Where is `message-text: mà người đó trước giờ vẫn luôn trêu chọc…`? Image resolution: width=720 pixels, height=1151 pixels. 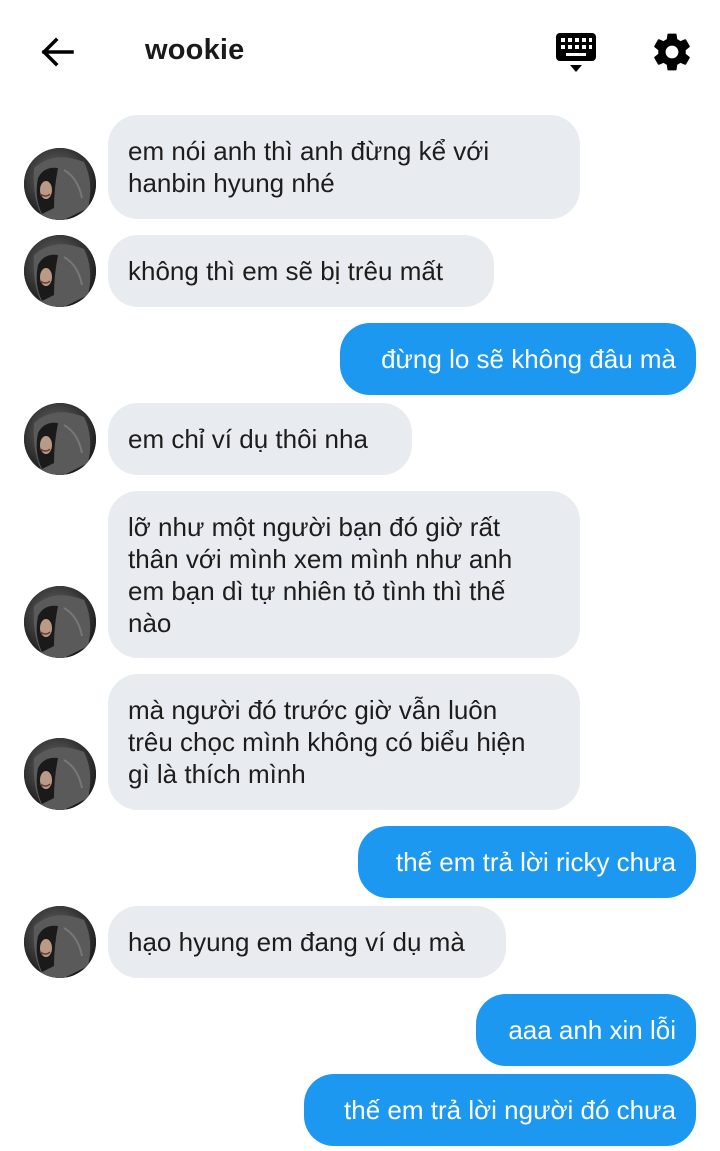 message-text: mà người đó trước giờ vẫn luôn trêu chọc… is located at coordinates (327, 742).